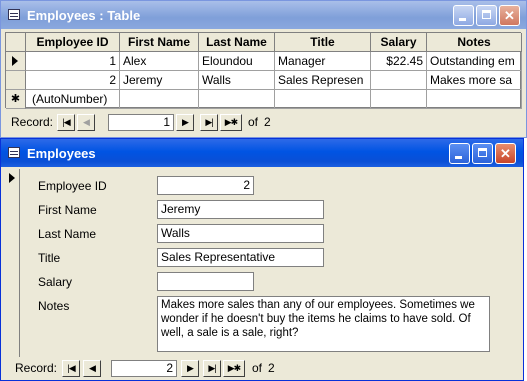 The height and width of the screenshot is (381, 527). What do you see at coordinates (399, 61) in the screenshot?
I see `cell-salary: $22.45` at bounding box center [399, 61].